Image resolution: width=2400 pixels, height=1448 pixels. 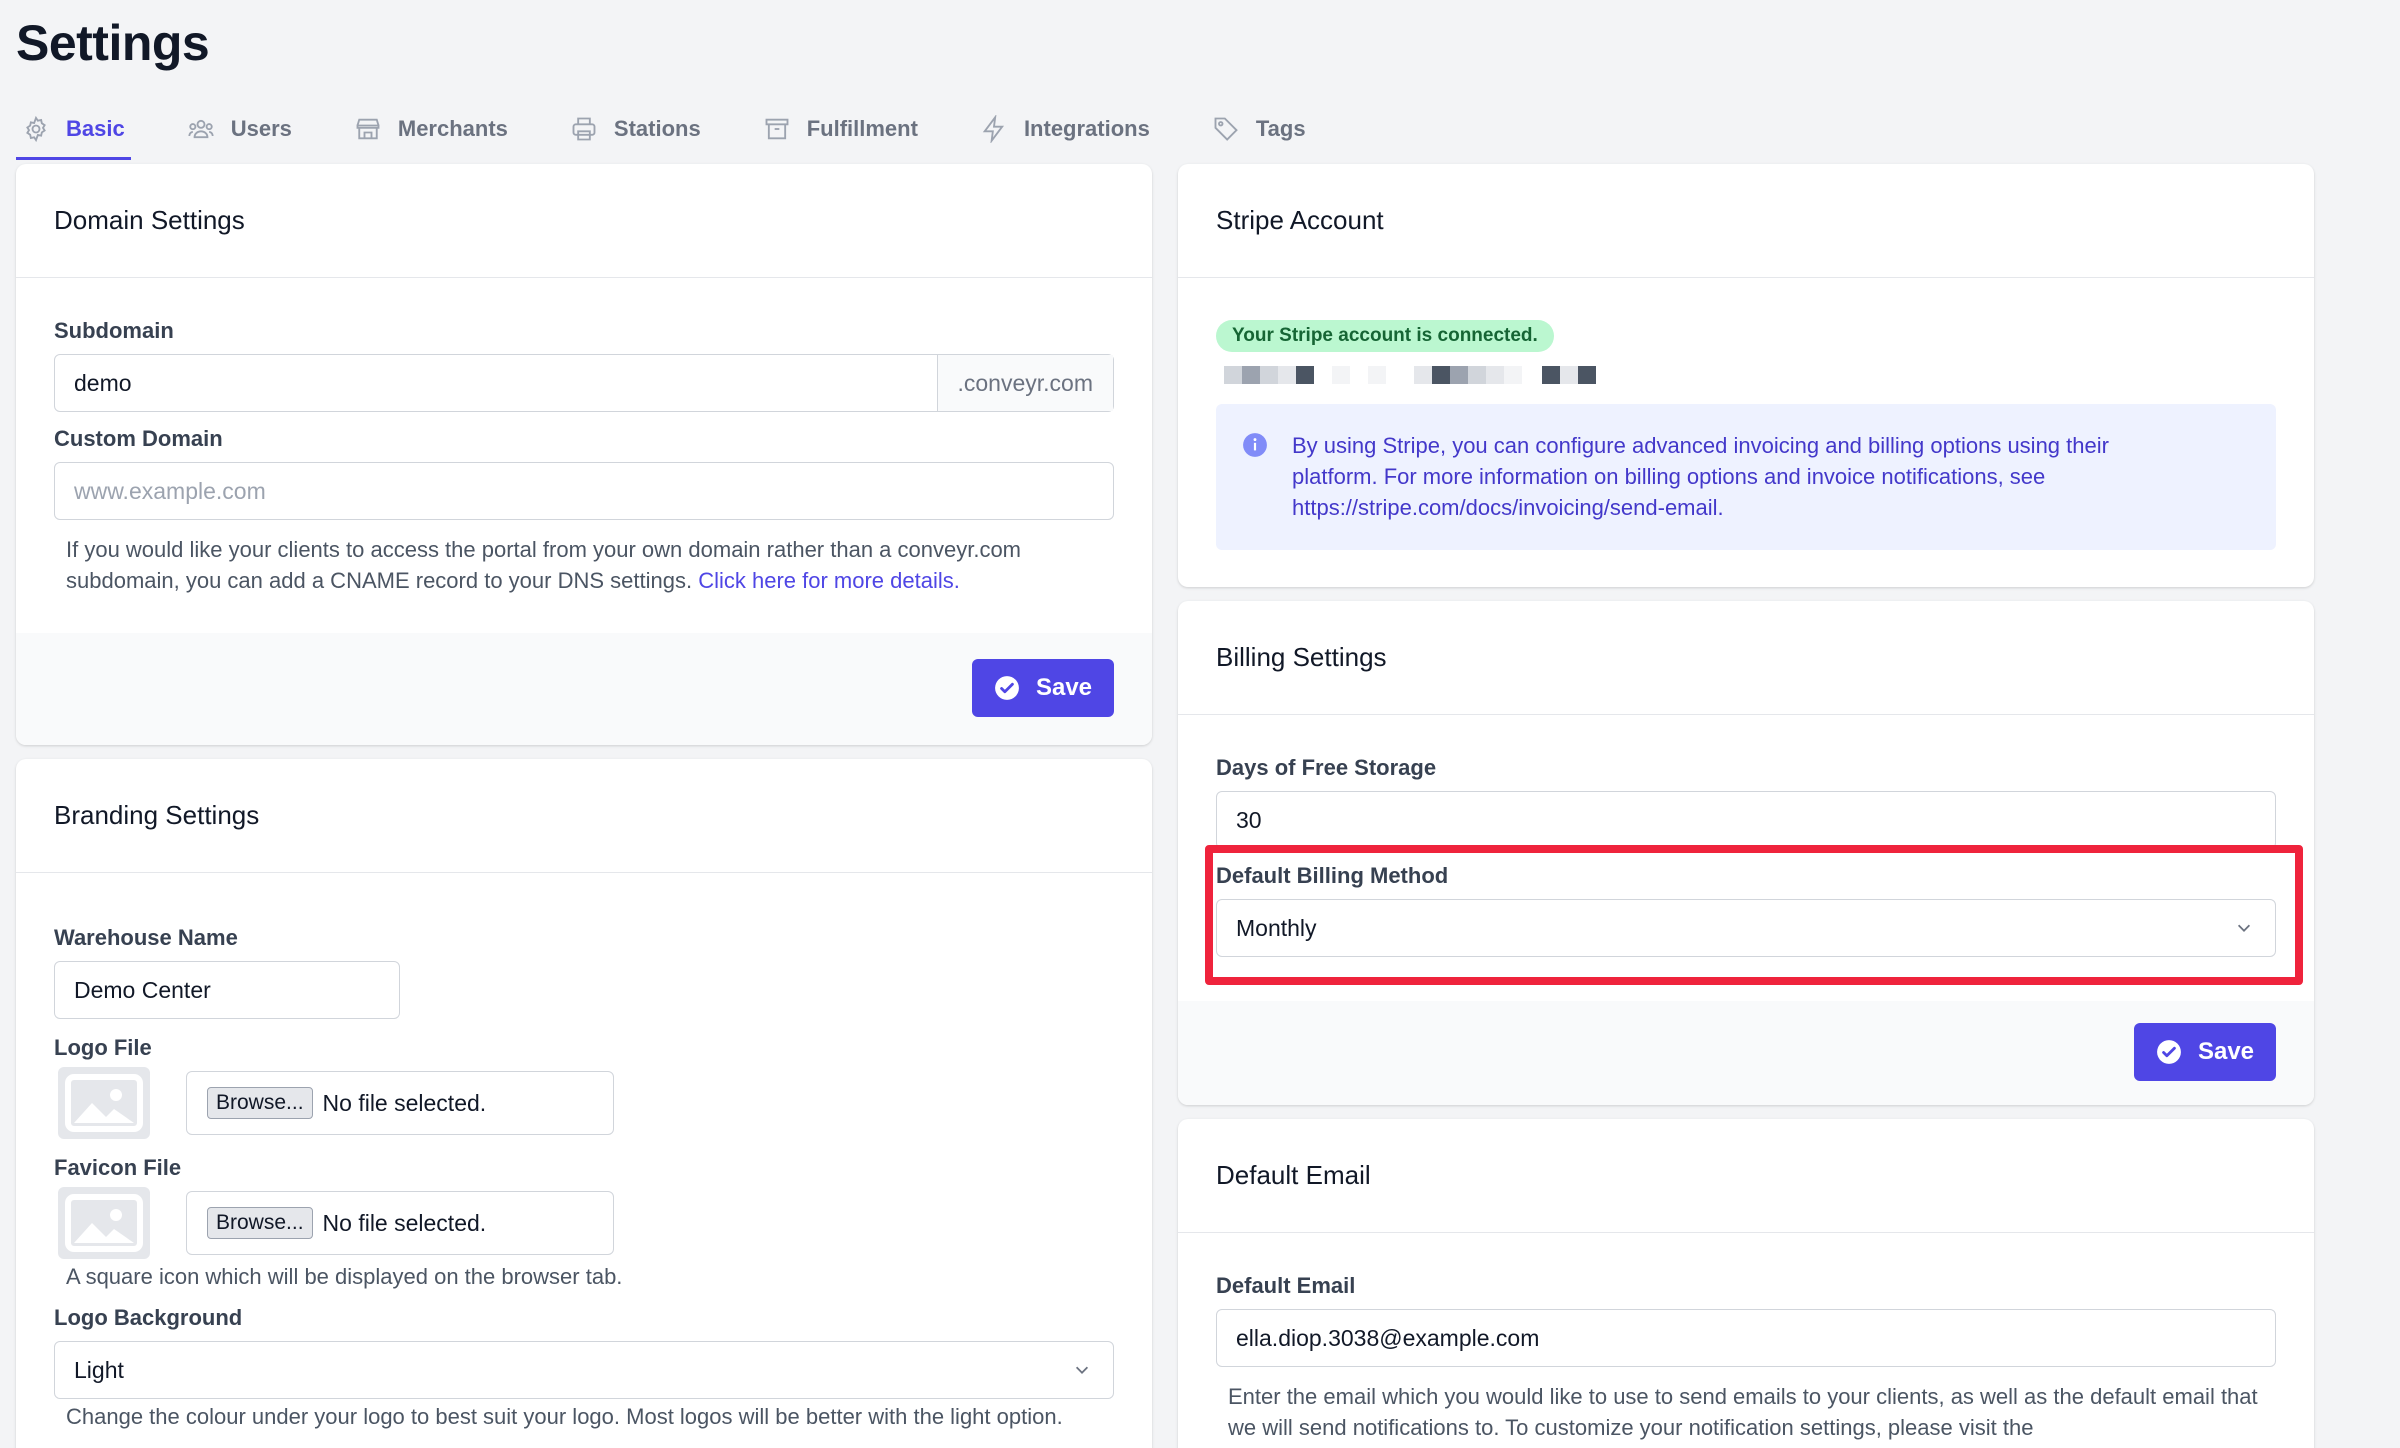 What do you see at coordinates (1746, 1176) in the screenshot?
I see `card-title: Default Email` at bounding box center [1746, 1176].